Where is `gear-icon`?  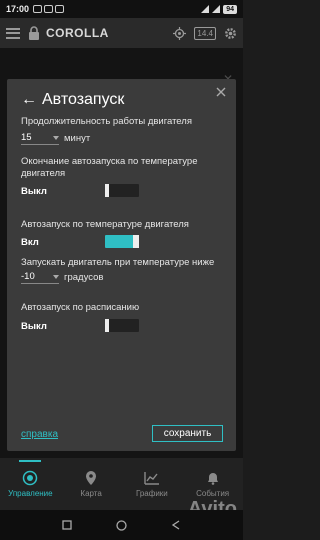 gear-icon is located at coordinates (230, 33).